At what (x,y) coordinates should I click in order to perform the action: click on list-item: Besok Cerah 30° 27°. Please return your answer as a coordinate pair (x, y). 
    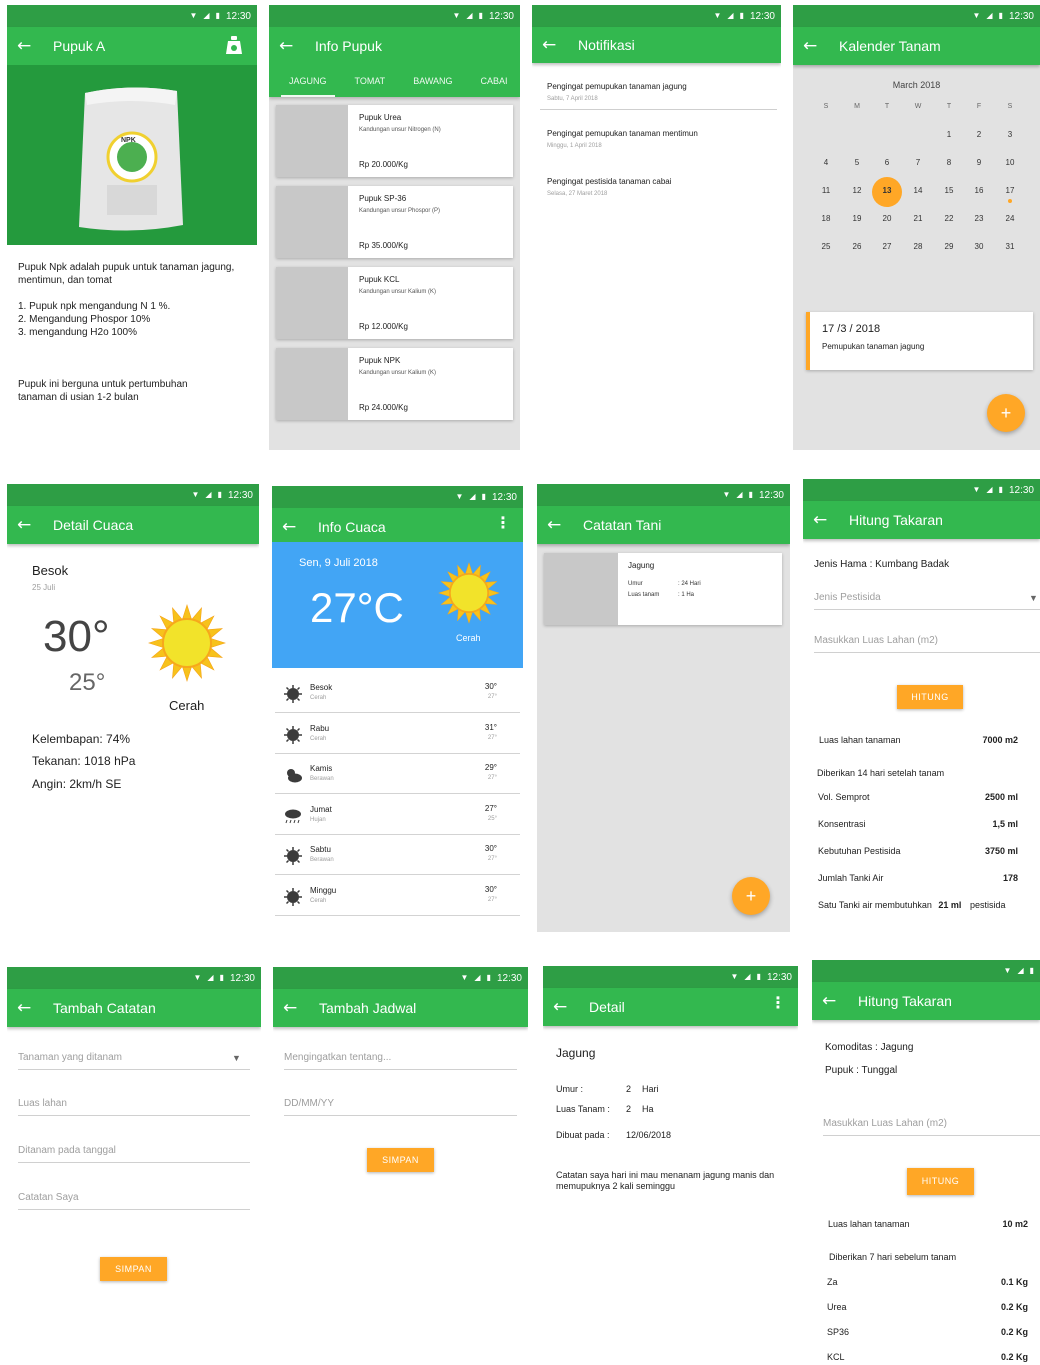
    Looking at the image, I should click on (397, 693).